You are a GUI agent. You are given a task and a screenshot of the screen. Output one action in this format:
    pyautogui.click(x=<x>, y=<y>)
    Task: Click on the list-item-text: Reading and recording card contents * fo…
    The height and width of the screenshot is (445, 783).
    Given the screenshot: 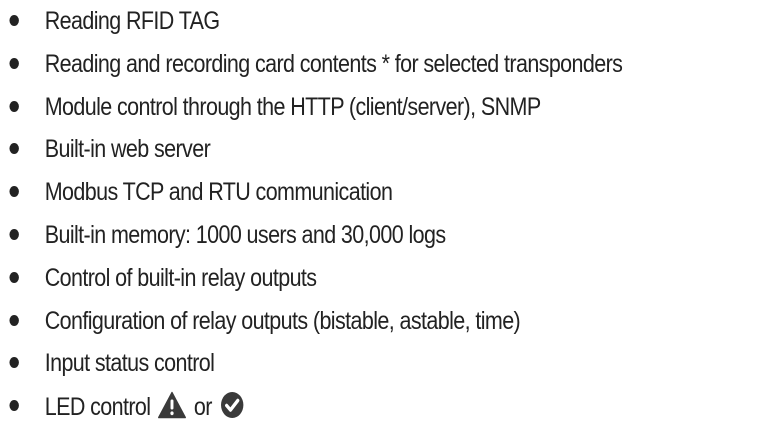 What is the action you would take?
    pyautogui.click(x=333, y=63)
    